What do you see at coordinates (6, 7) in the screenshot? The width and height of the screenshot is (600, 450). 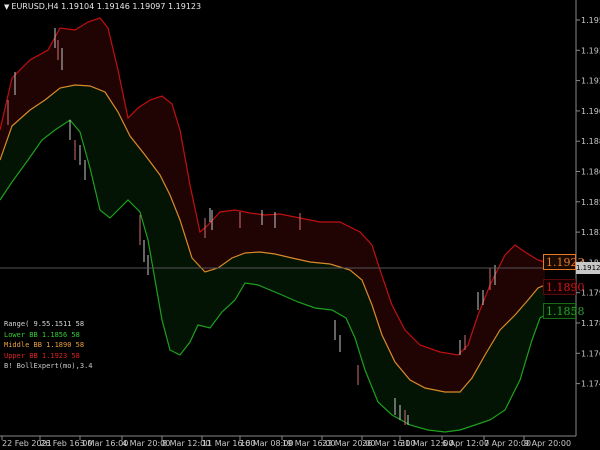 I see `triangle-down-icon: ▼` at bounding box center [6, 7].